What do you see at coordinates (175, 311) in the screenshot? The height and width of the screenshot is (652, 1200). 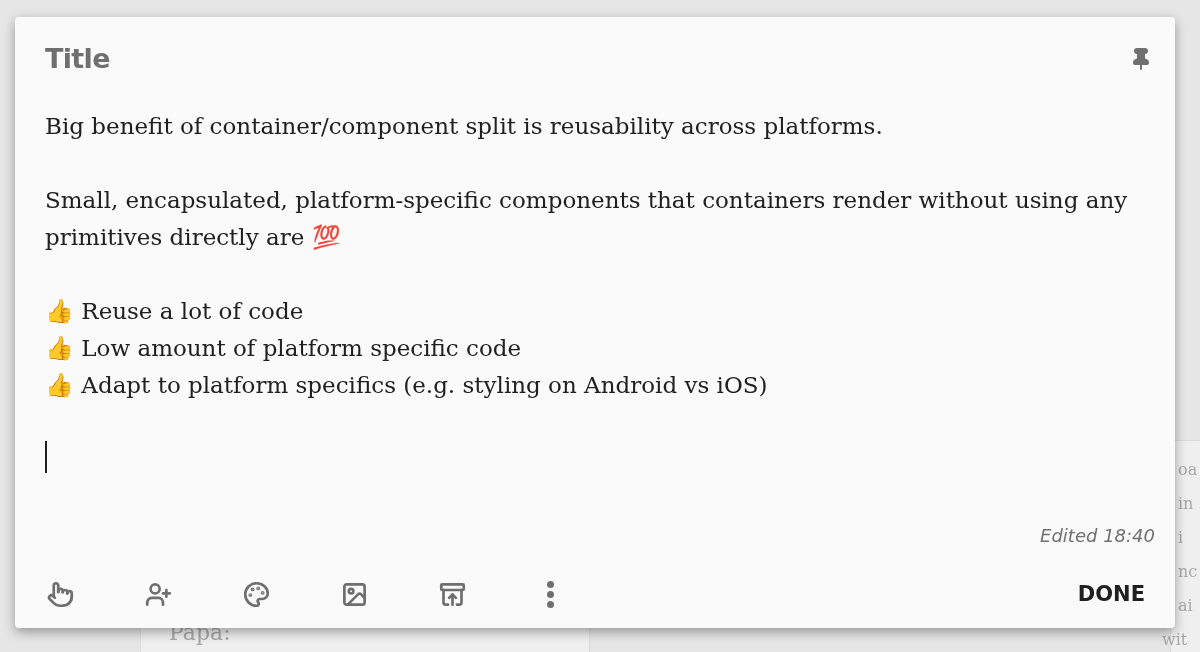 I see `note-text: 👍 Reuse a lot of code` at bounding box center [175, 311].